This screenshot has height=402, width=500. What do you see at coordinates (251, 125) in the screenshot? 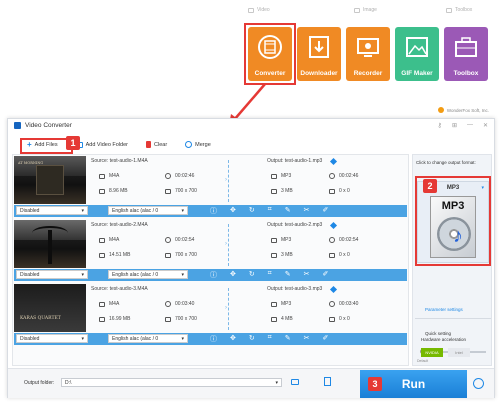
I see `window-titlebar: Video Converter ⚷ ⊞ — ✕` at bounding box center [251, 125].